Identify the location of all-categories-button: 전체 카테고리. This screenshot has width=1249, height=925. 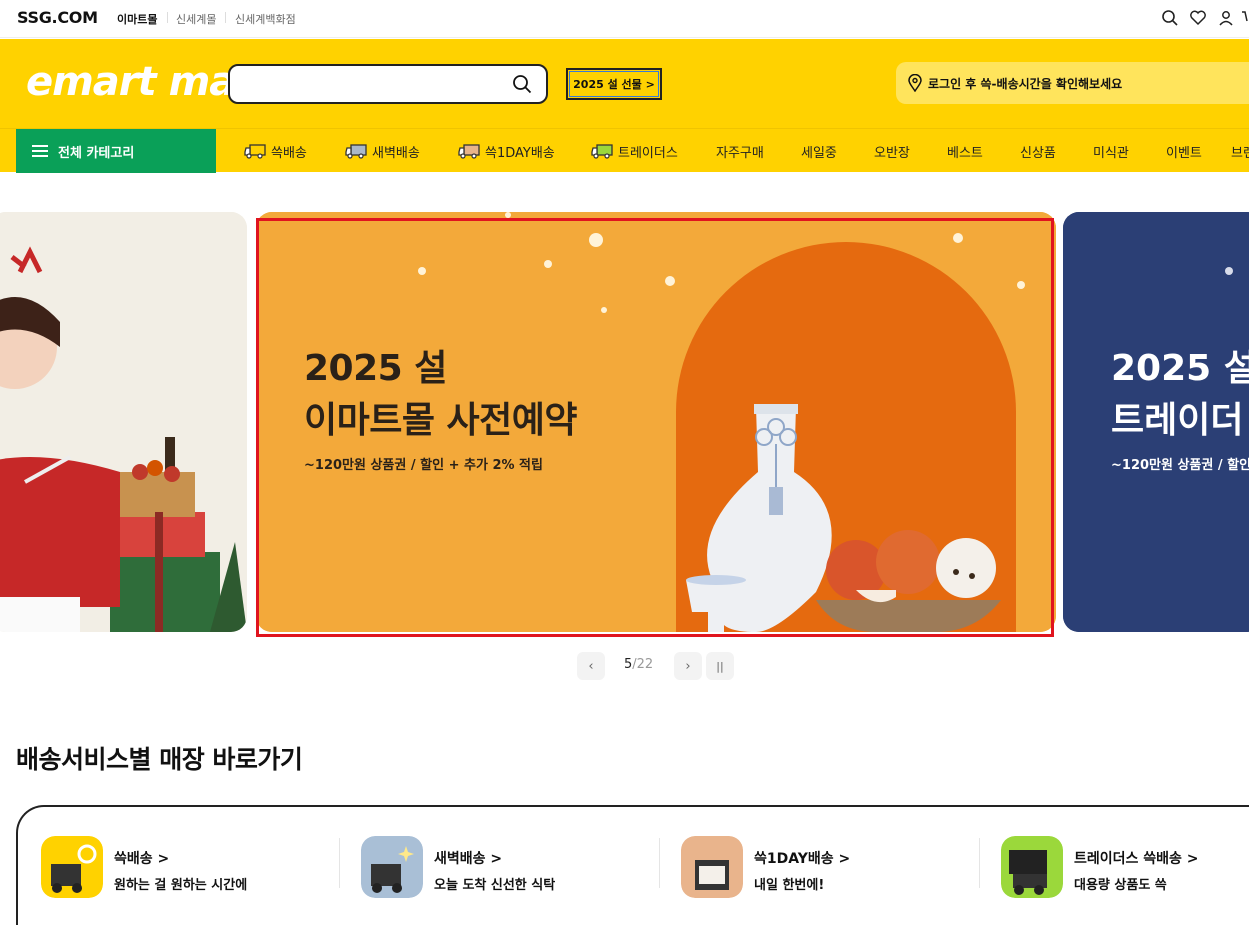
(116, 151).